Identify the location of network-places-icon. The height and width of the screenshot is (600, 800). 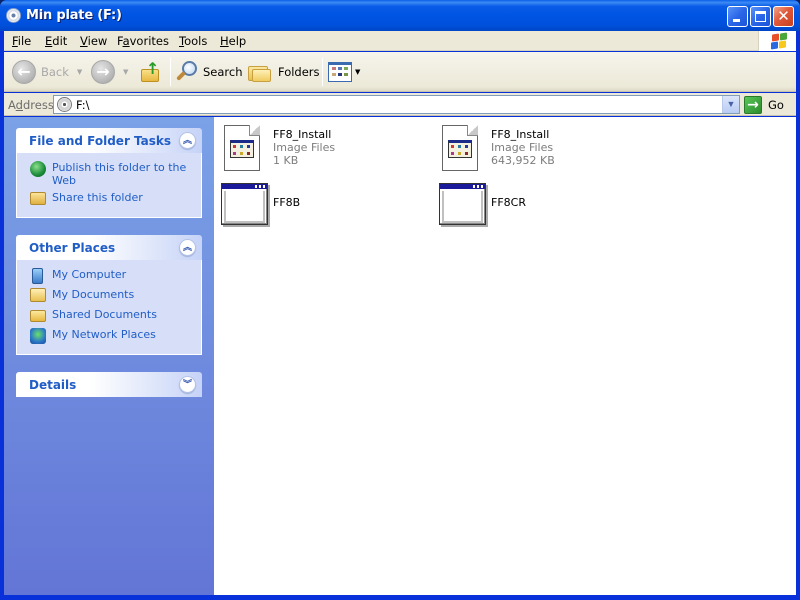
(38, 336).